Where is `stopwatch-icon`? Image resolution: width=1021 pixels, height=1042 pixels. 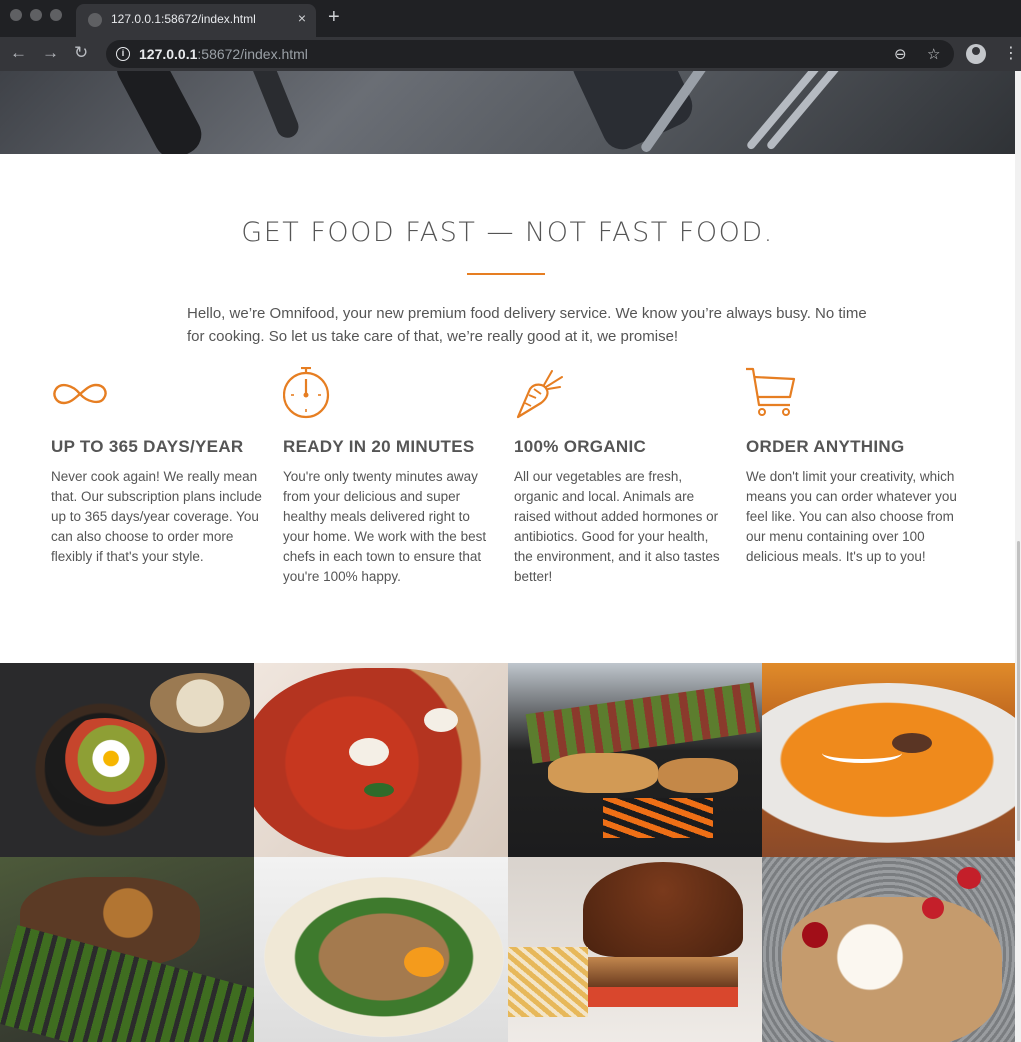 stopwatch-icon is located at coordinates (306, 393).